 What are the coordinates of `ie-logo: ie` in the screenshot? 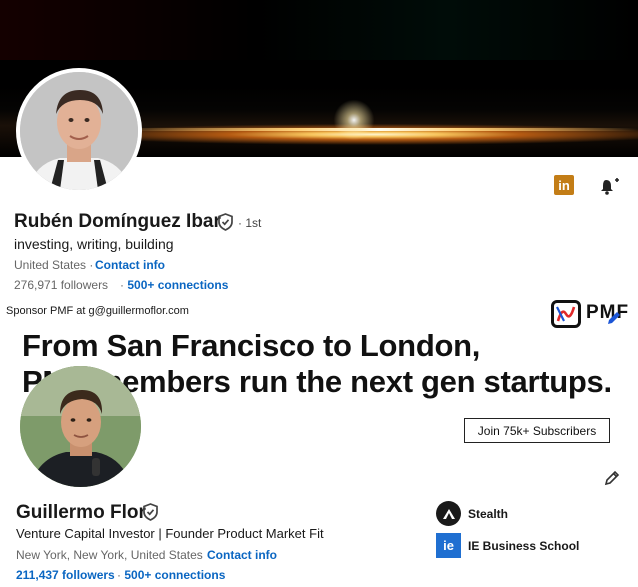 It's located at (448, 545).